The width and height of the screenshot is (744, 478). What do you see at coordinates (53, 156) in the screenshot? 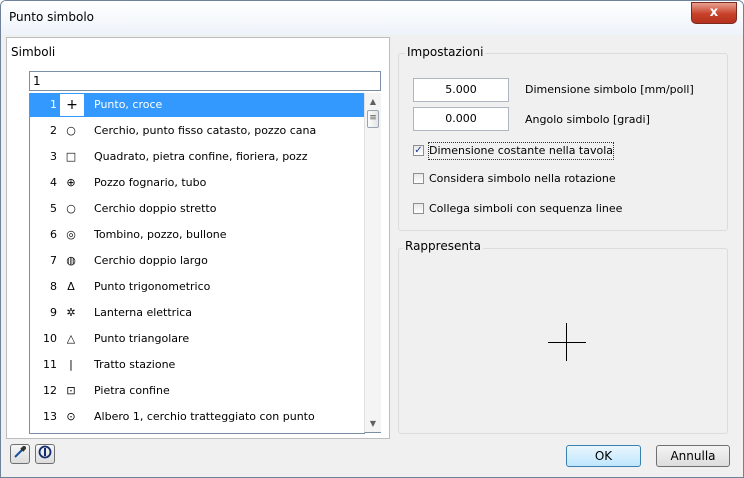
I see `symbol-number: 3` at bounding box center [53, 156].